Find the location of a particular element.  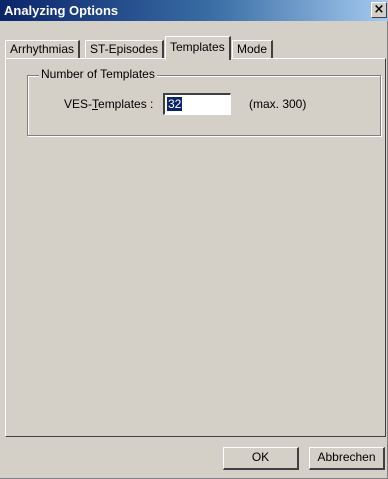

ves-label-suffix: emplates : is located at coordinates (126, 104).